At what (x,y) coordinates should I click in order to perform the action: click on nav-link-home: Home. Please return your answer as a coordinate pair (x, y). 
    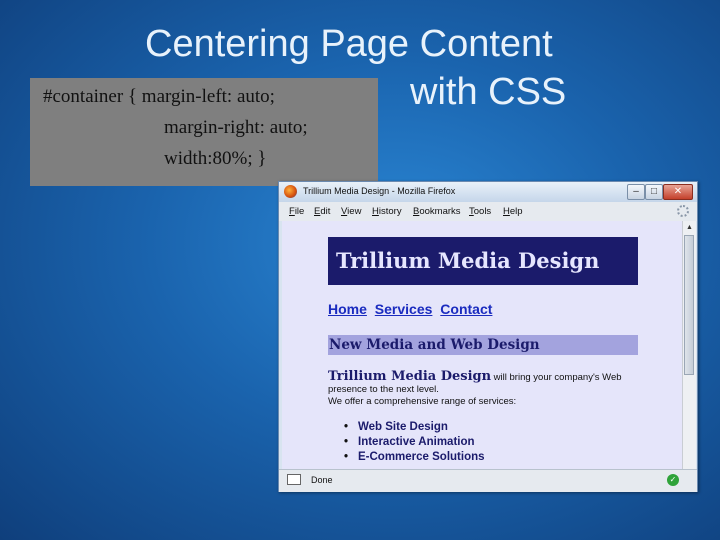
    Looking at the image, I should click on (347, 309).